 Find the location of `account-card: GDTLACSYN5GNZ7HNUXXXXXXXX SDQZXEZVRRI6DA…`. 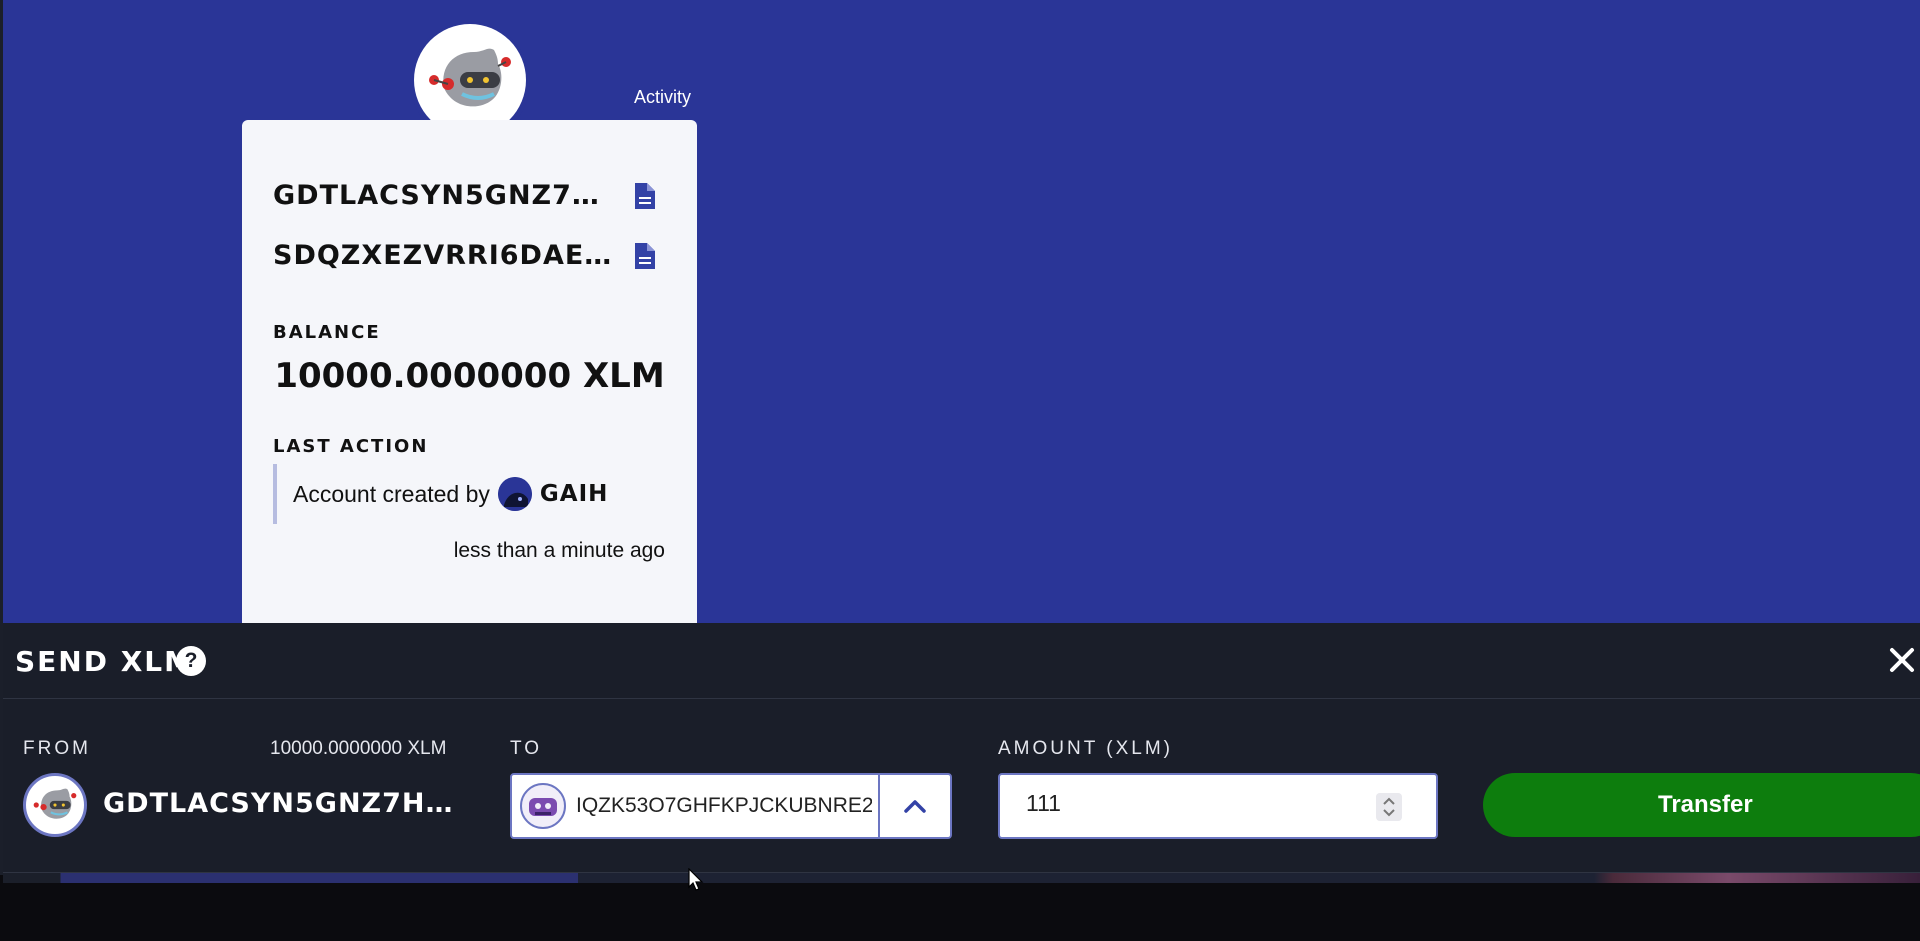

account-card: GDTLACSYN5GNZ7HNUXXXXXXXX SDQZXEZVRRI6DA… is located at coordinates (469, 371).